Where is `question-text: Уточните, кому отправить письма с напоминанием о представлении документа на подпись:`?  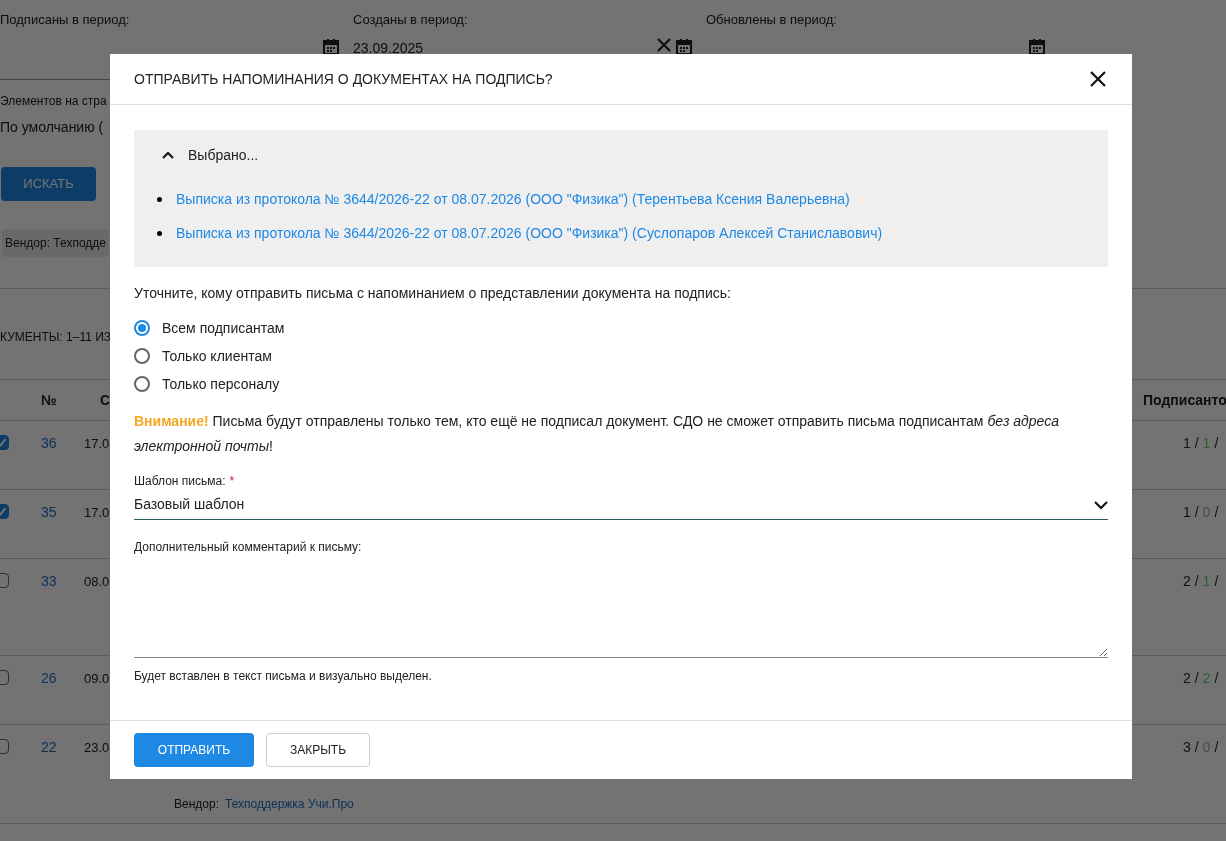 question-text: Уточните, кому отправить письма с напоминанием о представлении документа на подпись: is located at coordinates (433, 293).